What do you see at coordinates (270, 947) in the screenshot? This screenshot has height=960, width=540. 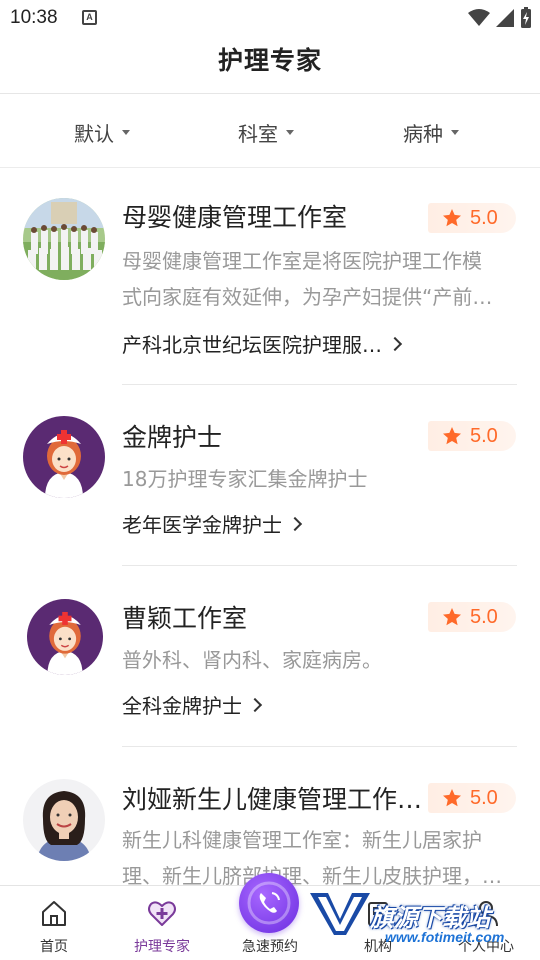 I see `tab-label: 急速预约` at bounding box center [270, 947].